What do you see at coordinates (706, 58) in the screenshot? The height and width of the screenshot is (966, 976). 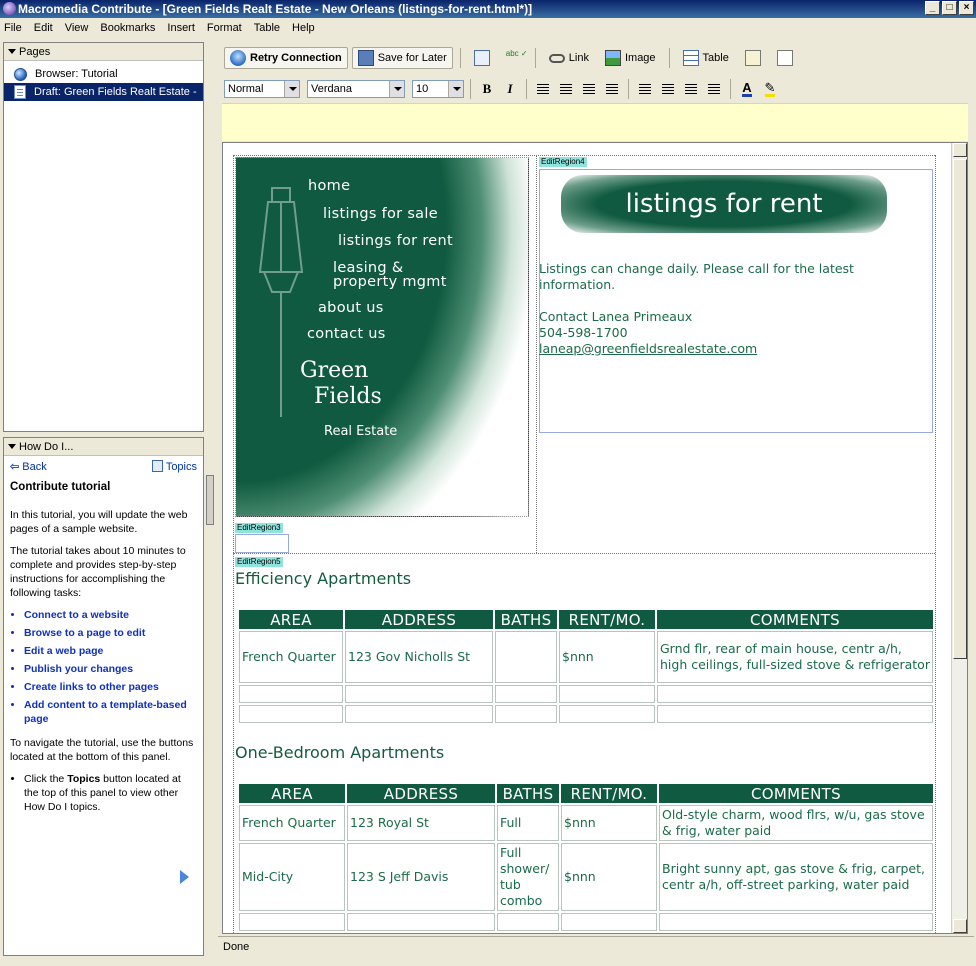 I see `insert-table-button: Table` at bounding box center [706, 58].